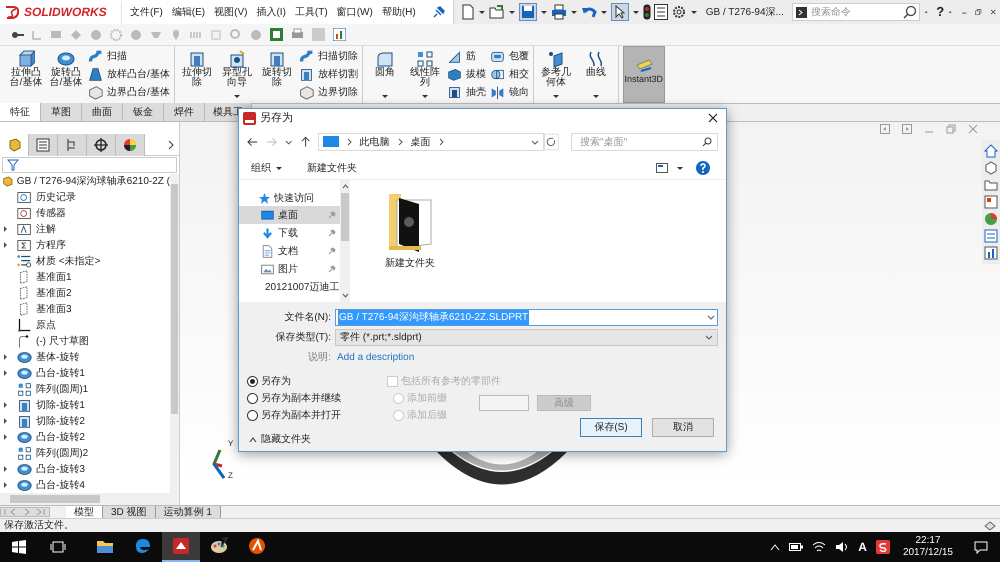  I want to click on address-bar: 此电脑 桌面, so click(431, 142).